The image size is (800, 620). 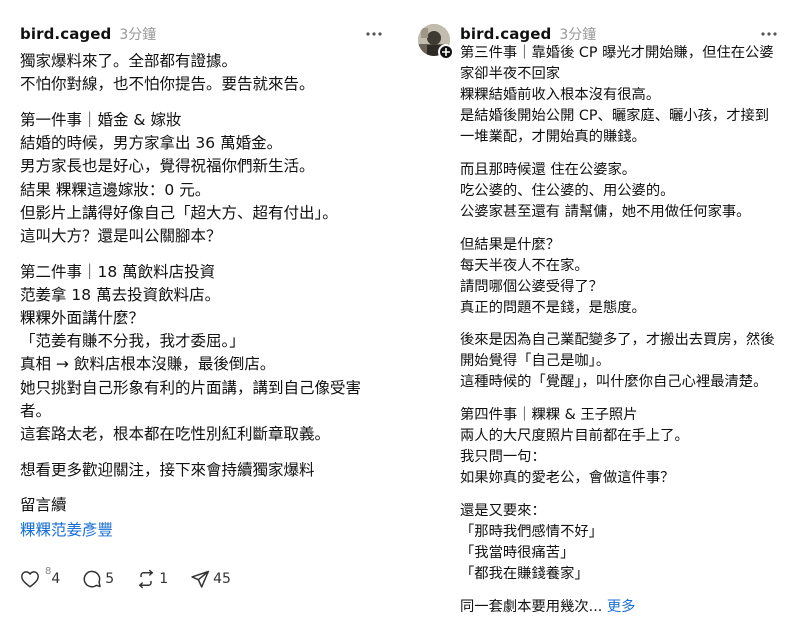 I want to click on post-text-line: 是結婚後開始公開 CP、曬家庭、曬小孩，才接到, so click(x=615, y=116).